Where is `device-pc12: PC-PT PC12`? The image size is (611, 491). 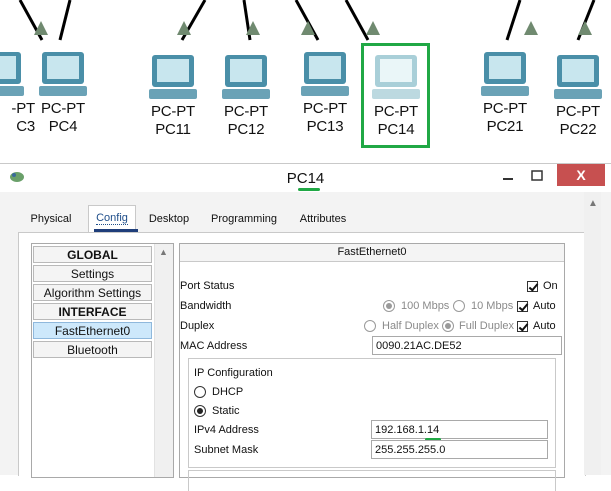
device-pc12: PC-PT PC12 is located at coordinates (246, 96).